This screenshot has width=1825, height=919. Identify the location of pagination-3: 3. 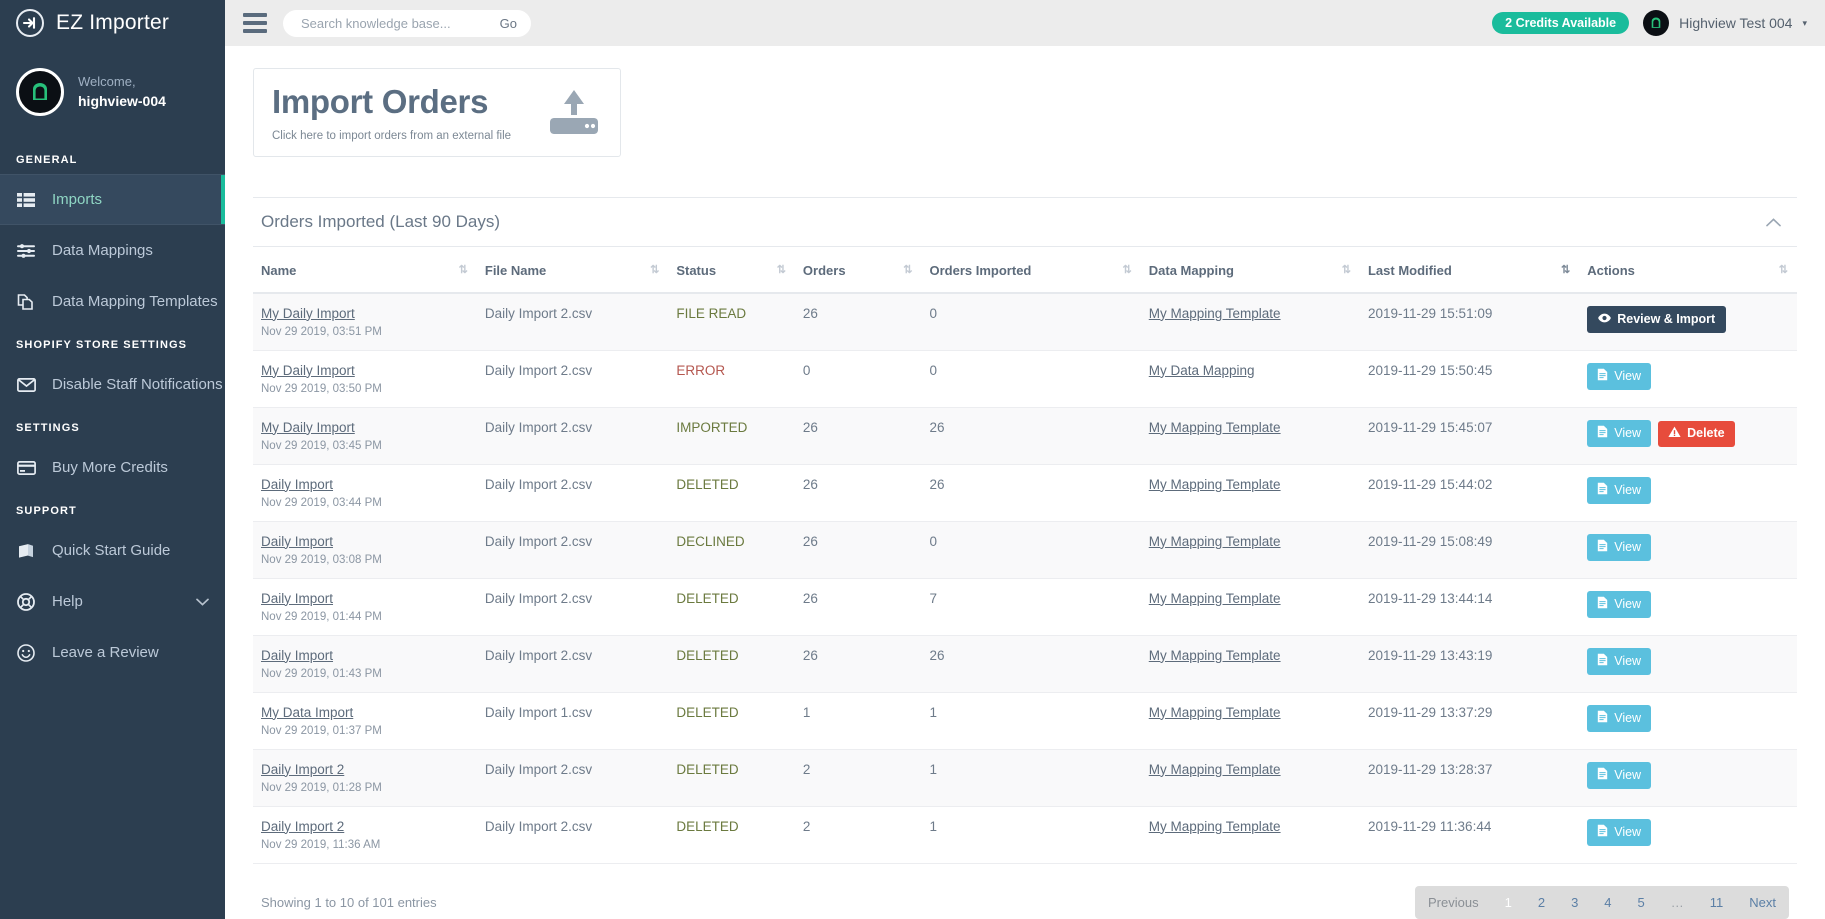
(1574, 902).